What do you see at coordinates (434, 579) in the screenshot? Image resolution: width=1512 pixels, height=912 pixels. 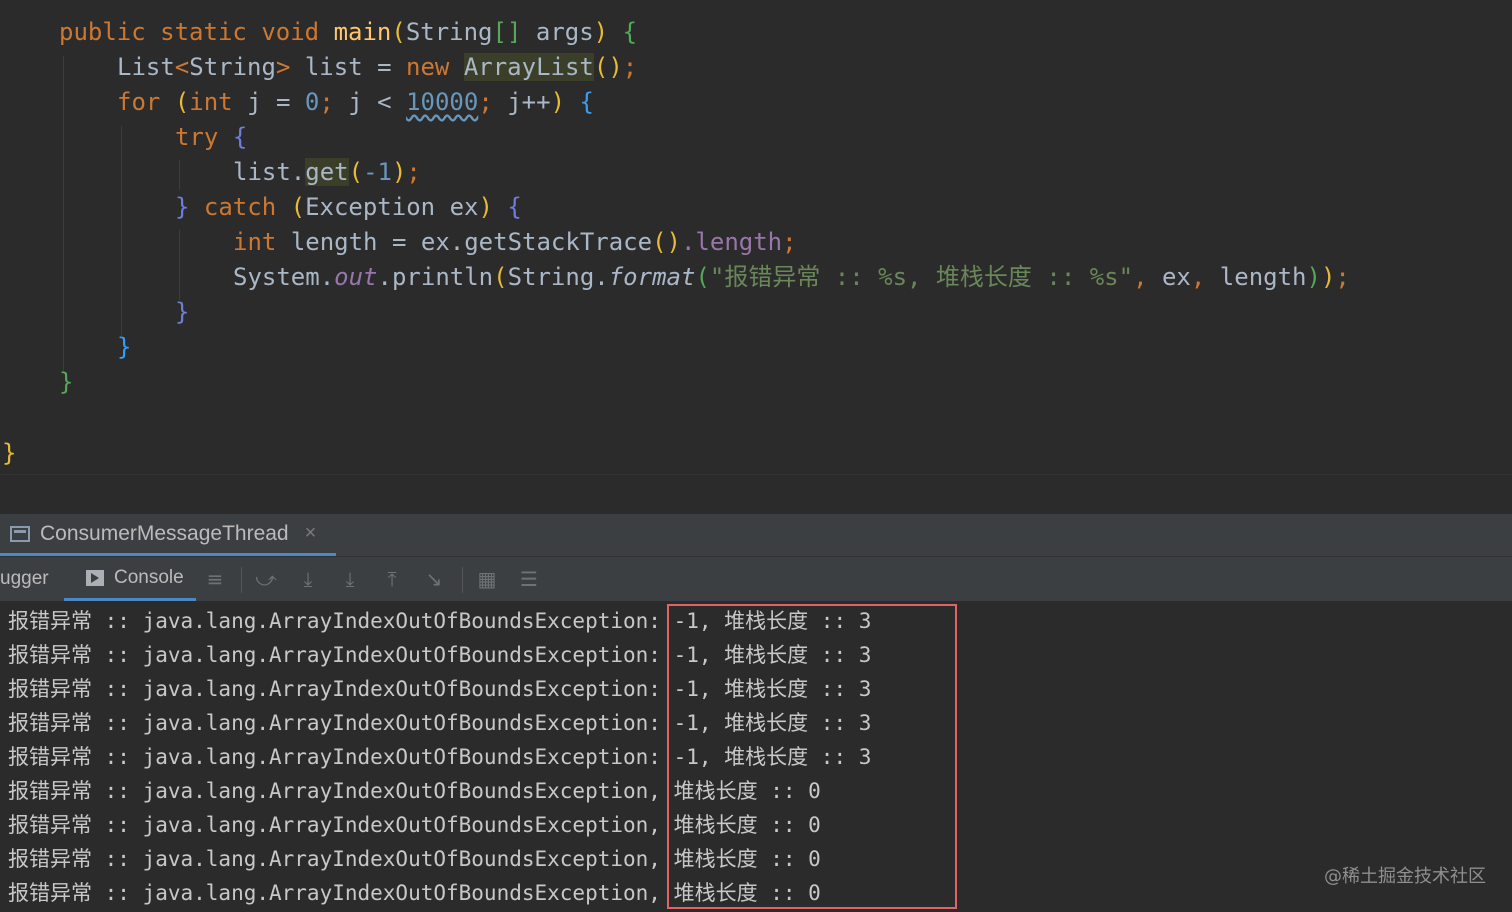 I see `run-to-cursor-icon: ↘` at bounding box center [434, 579].